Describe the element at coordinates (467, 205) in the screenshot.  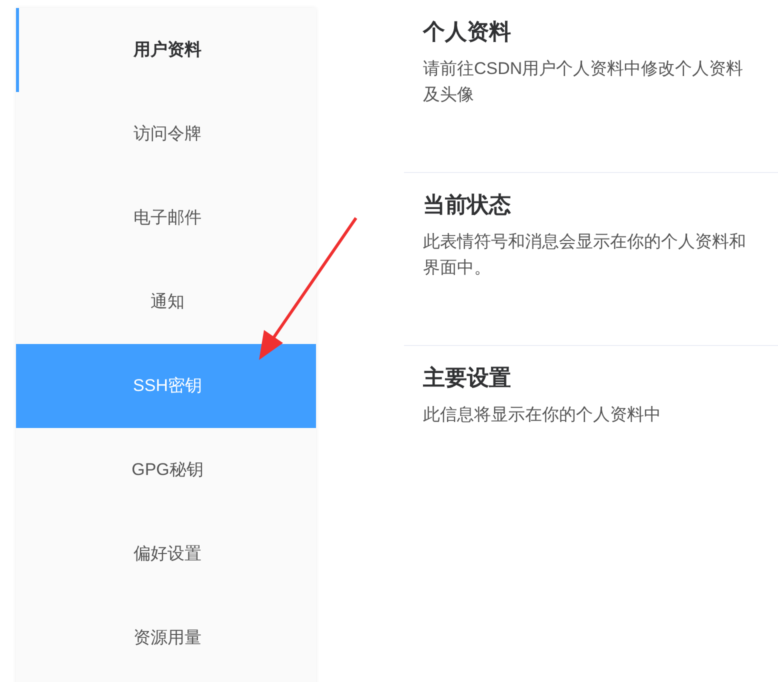
I see `section-title: 当前状态` at that location.